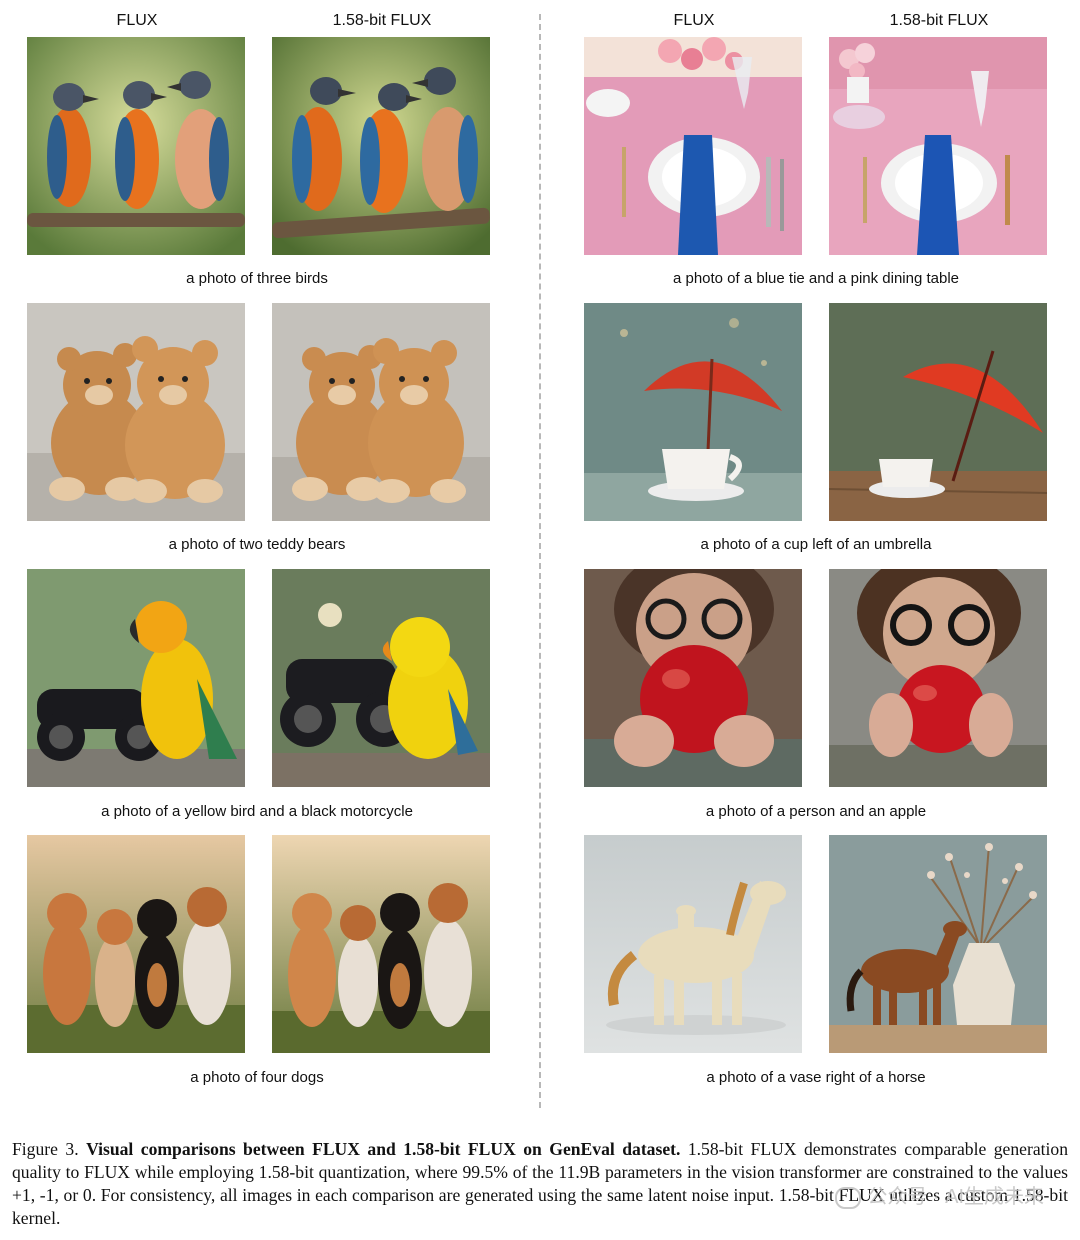  Describe the element at coordinates (136, 944) in the screenshot. I see `image-dogs-flux` at that location.